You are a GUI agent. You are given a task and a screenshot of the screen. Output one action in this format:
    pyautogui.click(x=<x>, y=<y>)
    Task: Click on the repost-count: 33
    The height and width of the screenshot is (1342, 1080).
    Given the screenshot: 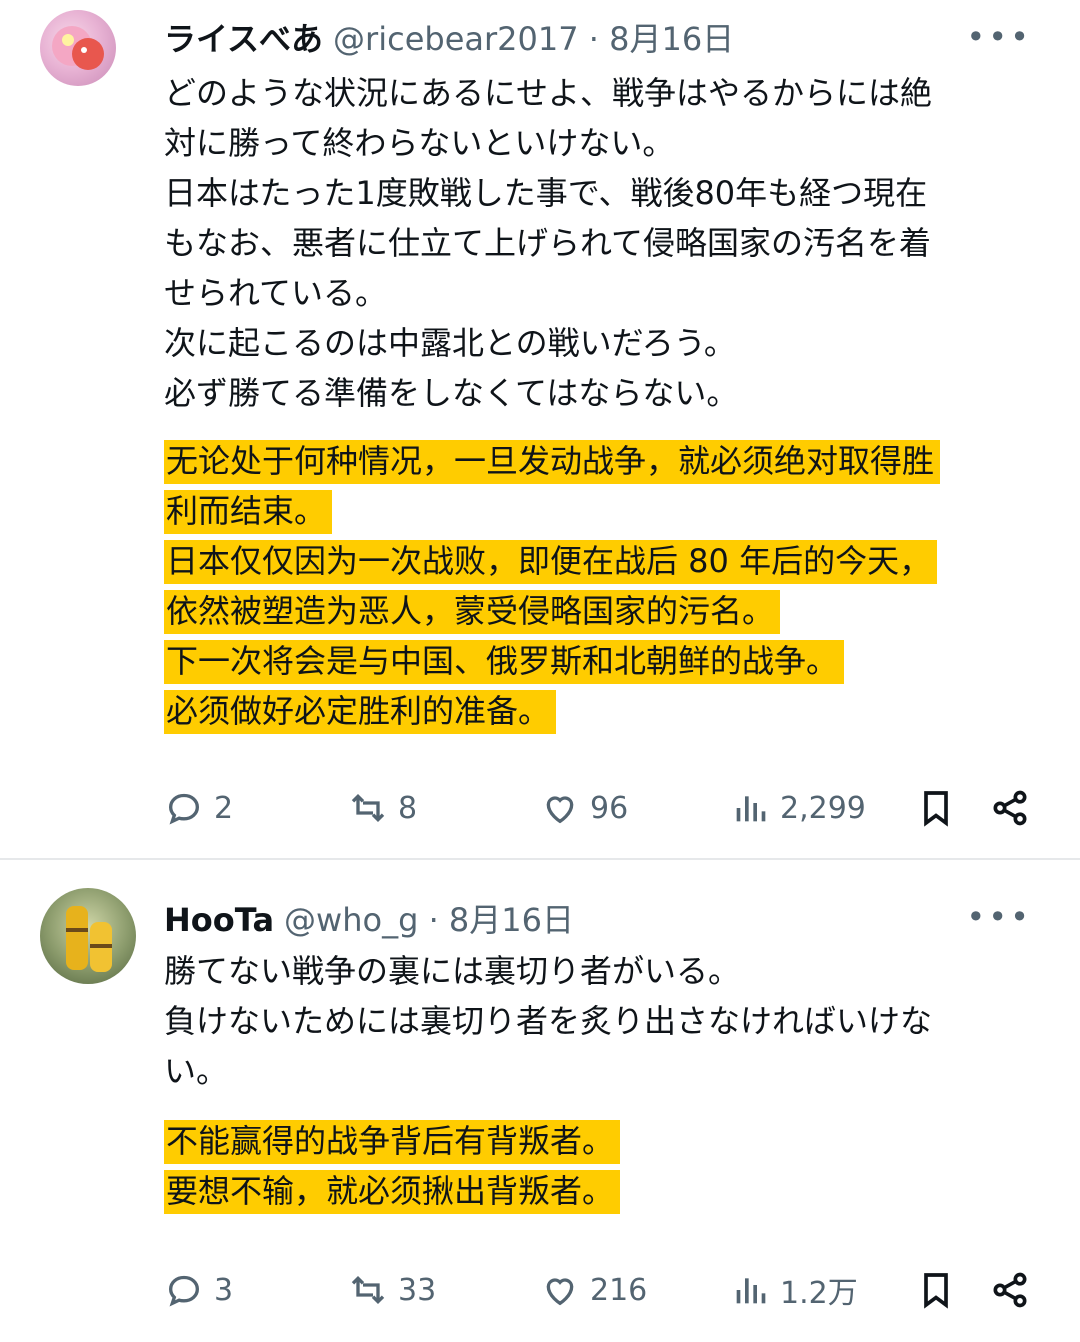 What is the action you would take?
    pyautogui.click(x=417, y=1290)
    